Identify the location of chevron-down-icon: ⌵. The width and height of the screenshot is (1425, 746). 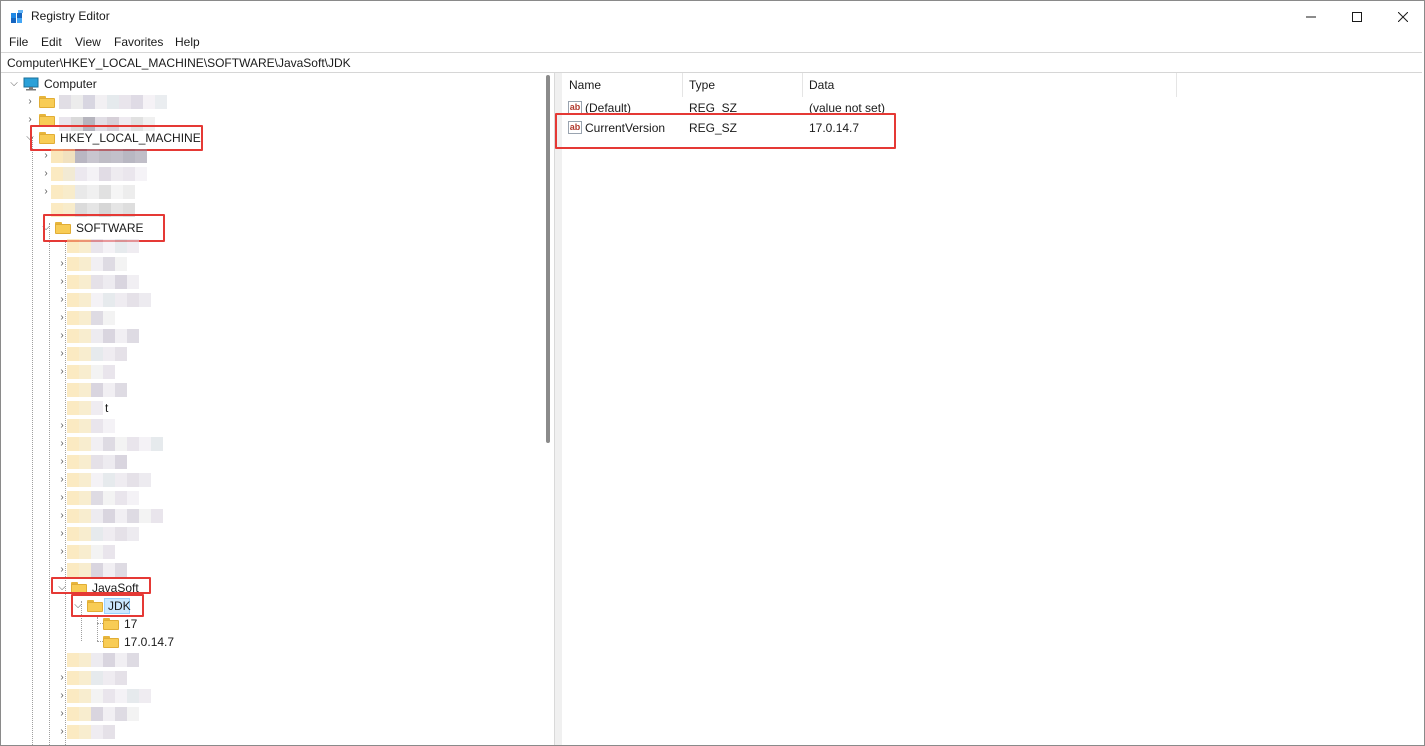
(14, 84).